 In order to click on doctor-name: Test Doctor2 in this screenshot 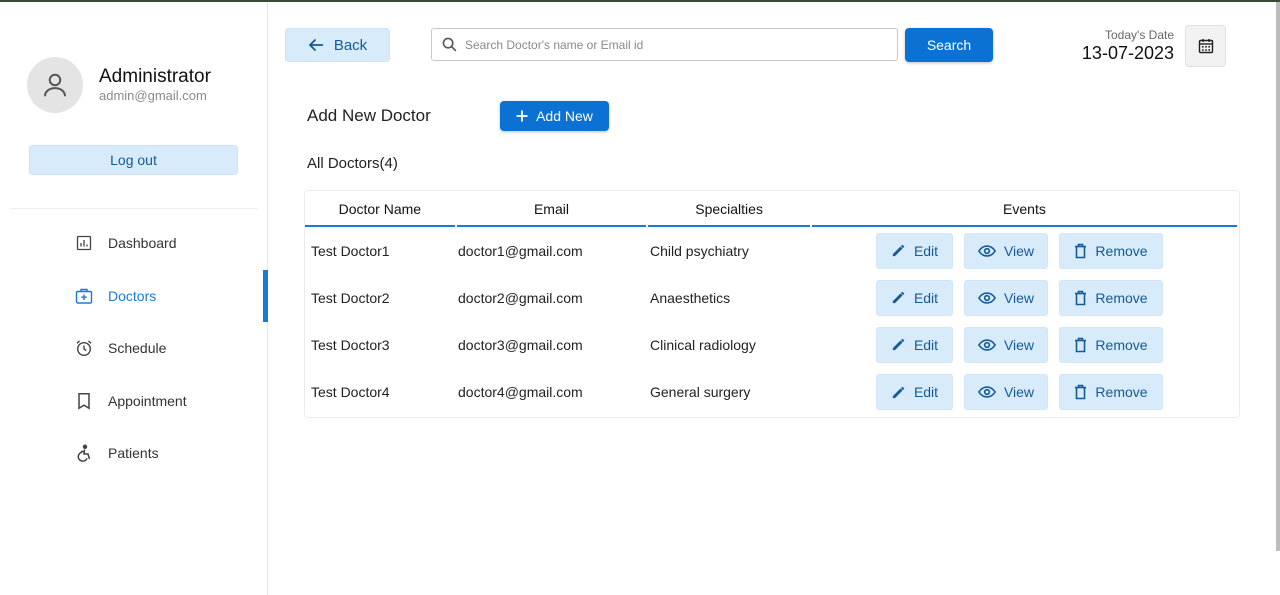, I will do `click(350, 297)`.